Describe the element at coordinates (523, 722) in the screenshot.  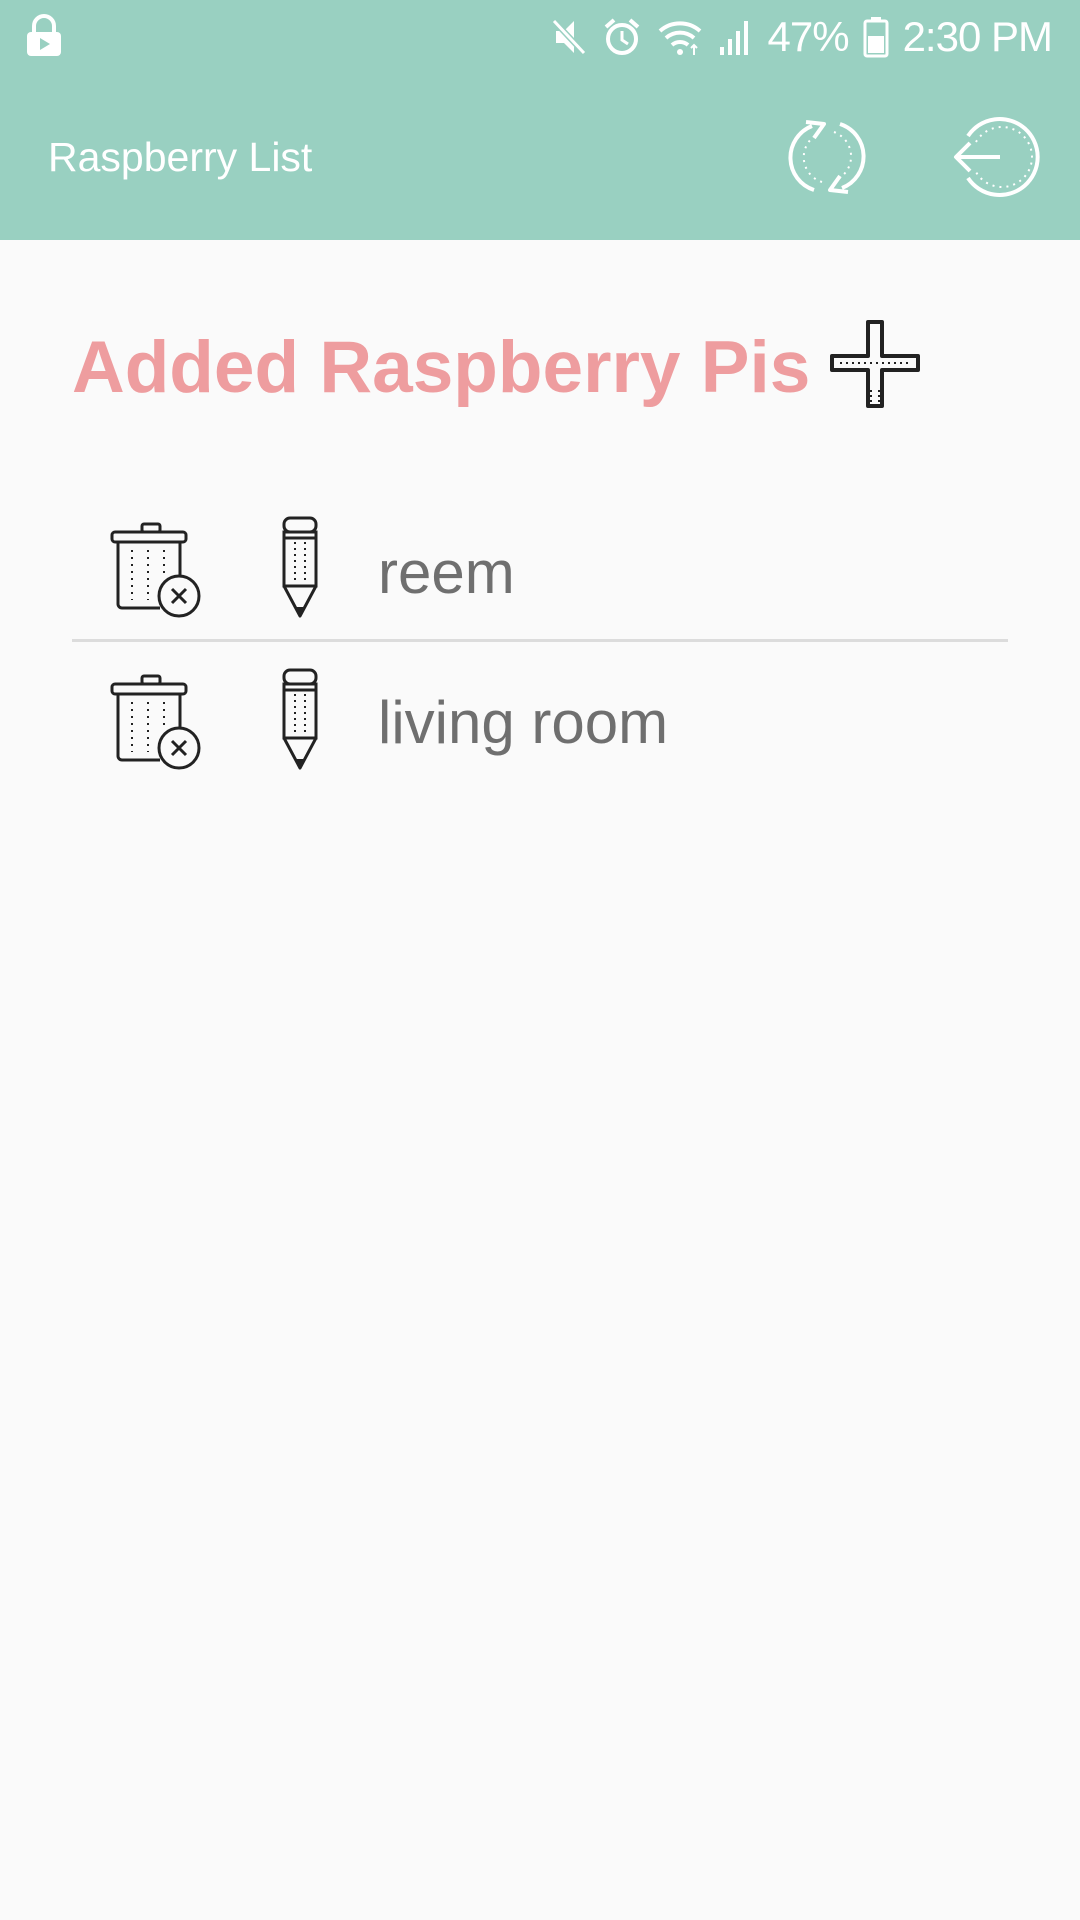
I see `device-name: living room` at that location.